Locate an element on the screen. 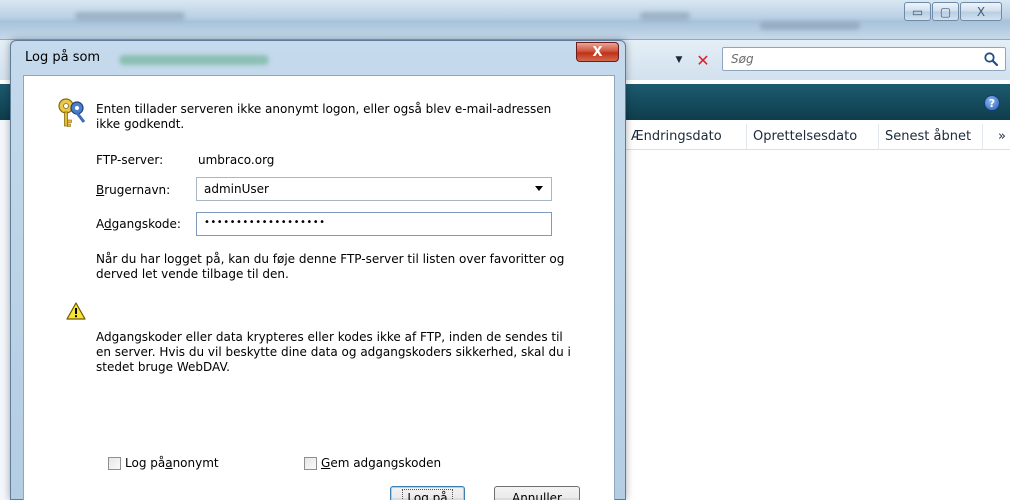 The width and height of the screenshot is (1010, 500). access-key: G is located at coordinates (326, 463).